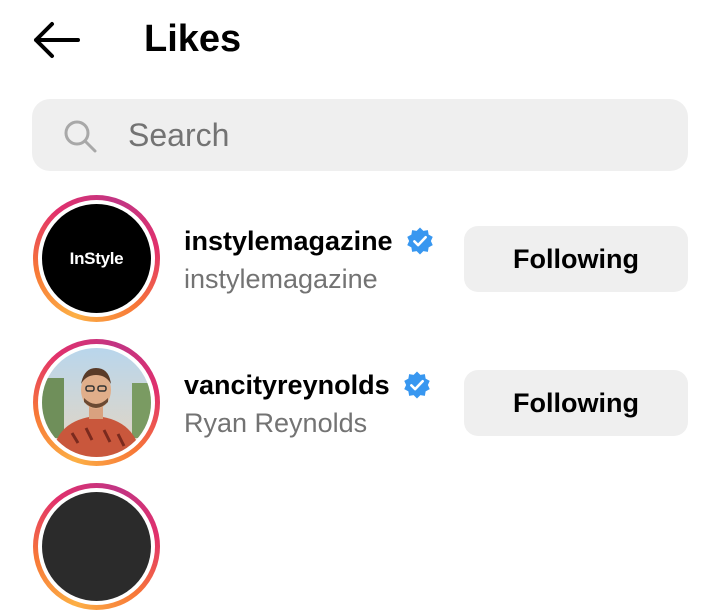  I want to click on username: vancityreynolds, so click(308, 385).